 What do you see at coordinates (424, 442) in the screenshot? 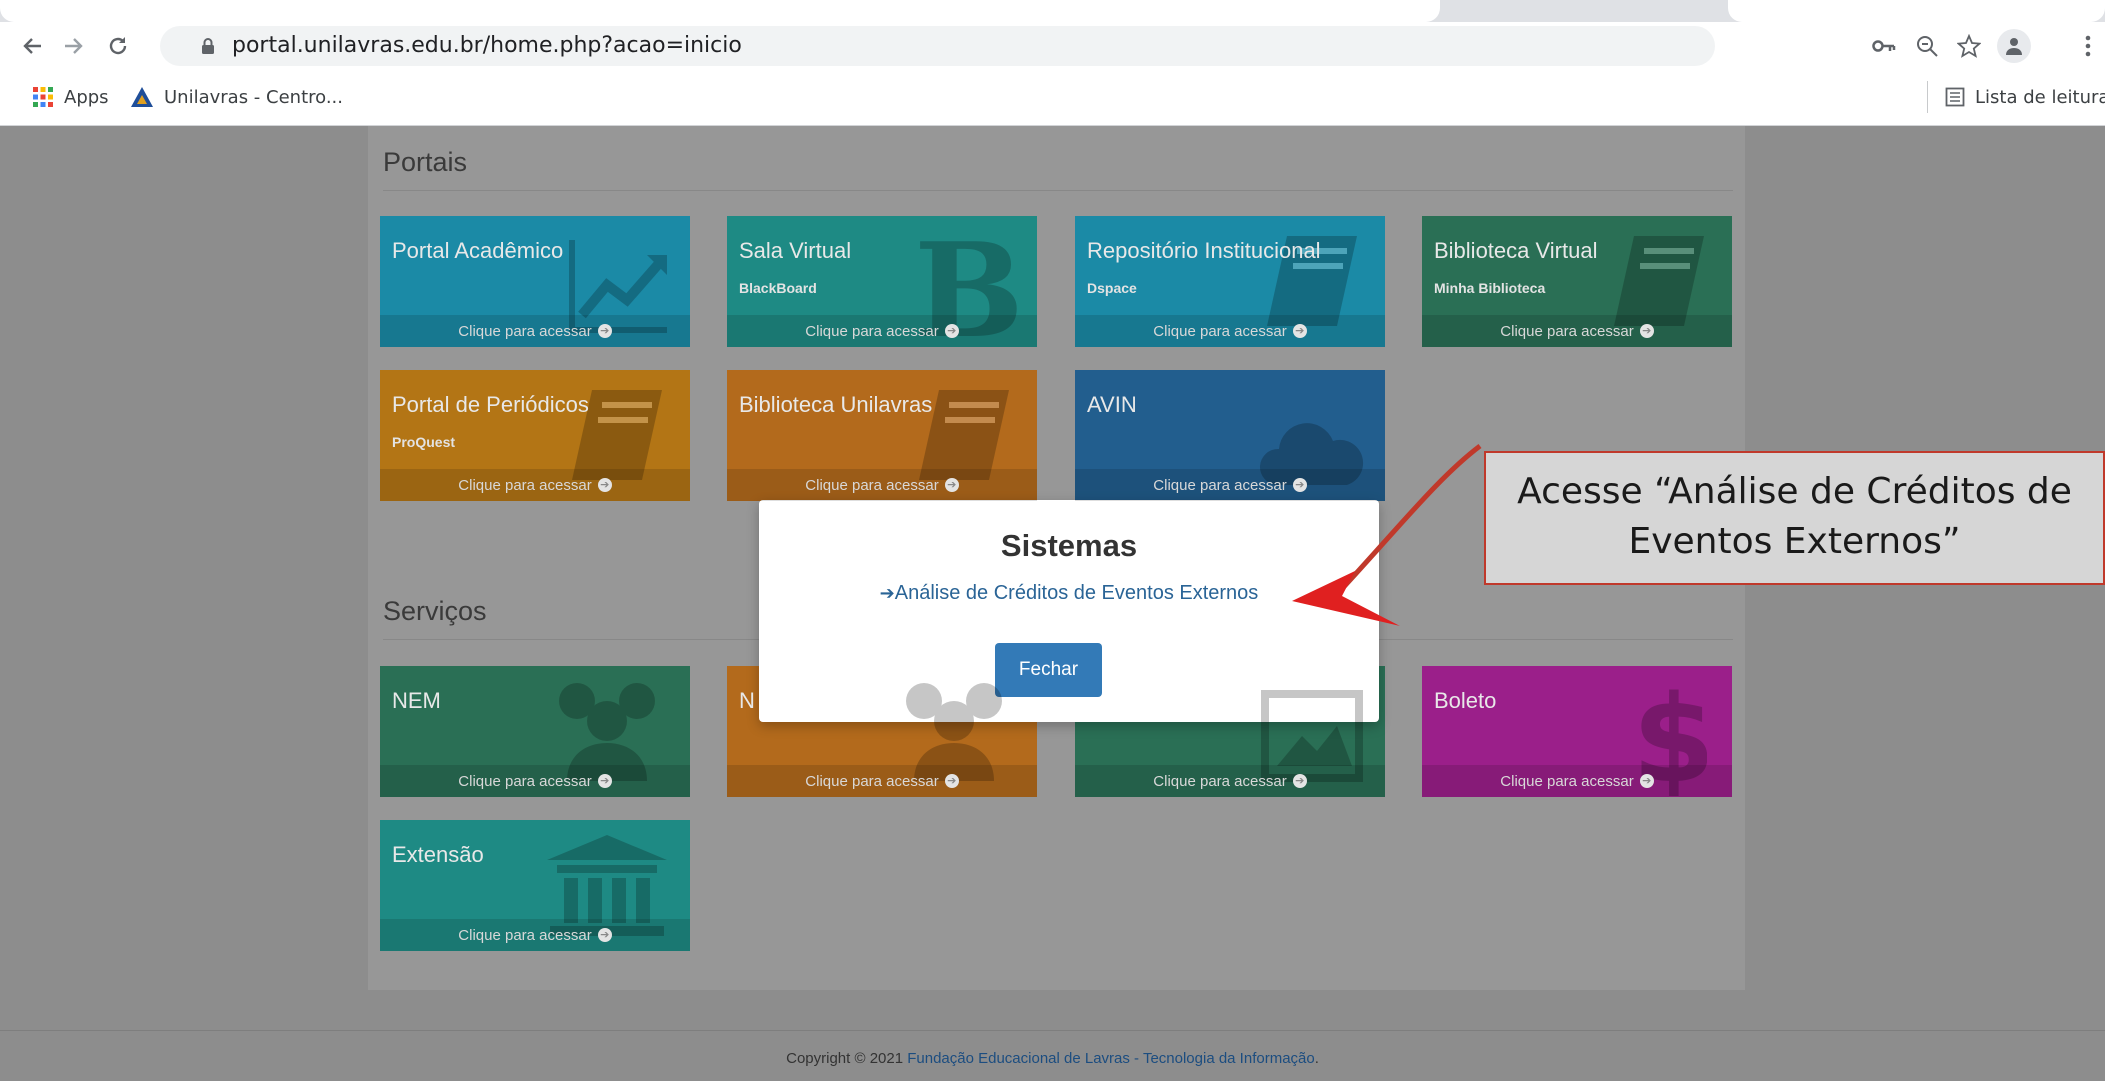
I see `tile-subtitle: ProQuest` at bounding box center [424, 442].